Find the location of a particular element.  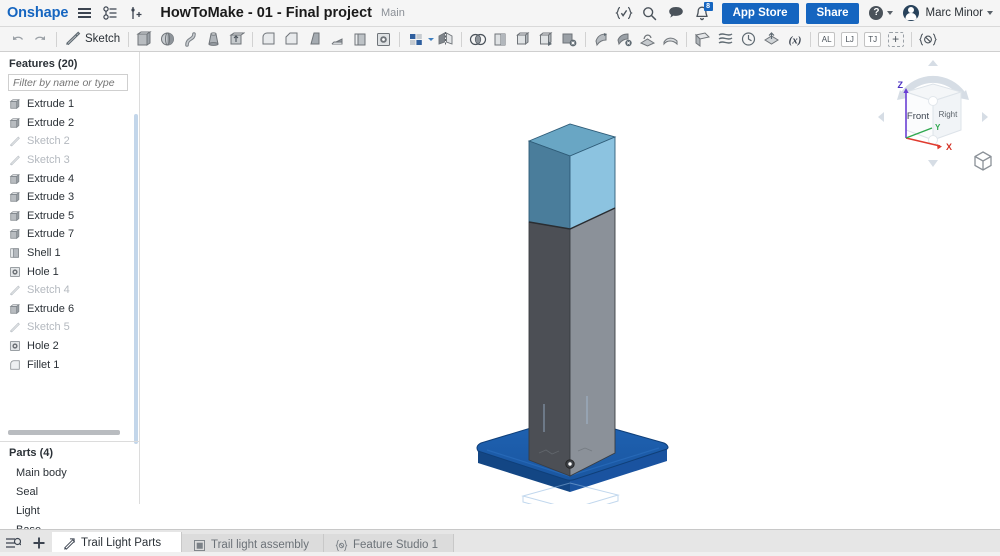

part-row: Seal is located at coordinates (69, 492).